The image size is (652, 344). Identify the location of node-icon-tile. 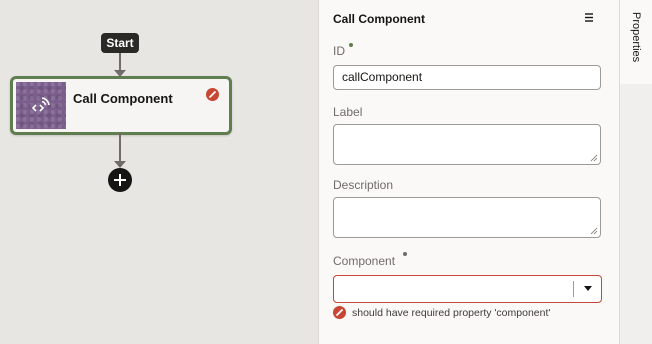
(41, 105).